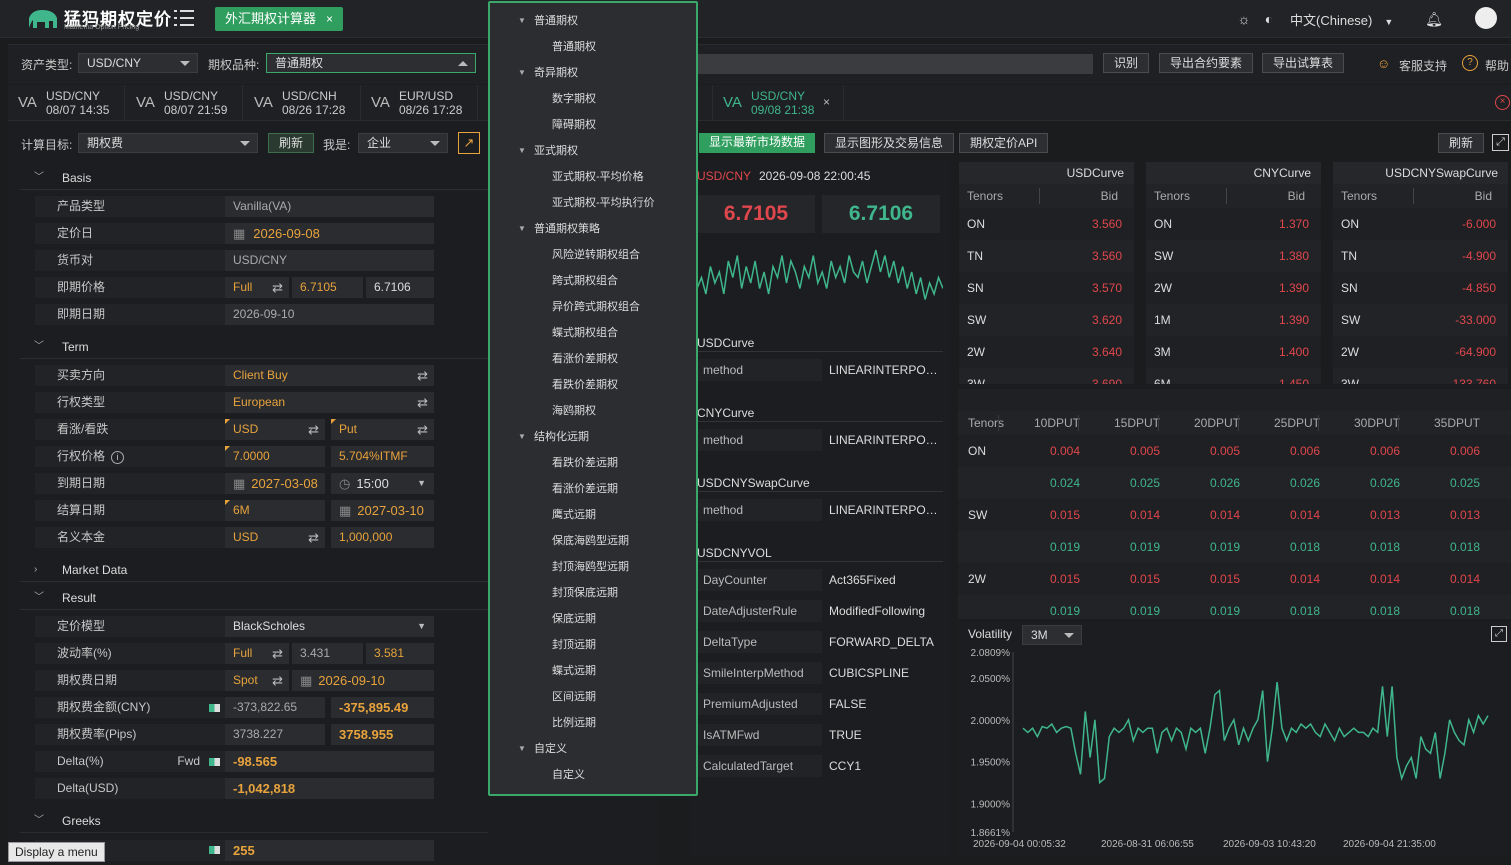 The width and height of the screenshot is (1511, 865). Describe the element at coordinates (419, 103) in the screenshot. I see `quote-tab: VA EUR/USD 08/26 17:28` at that location.